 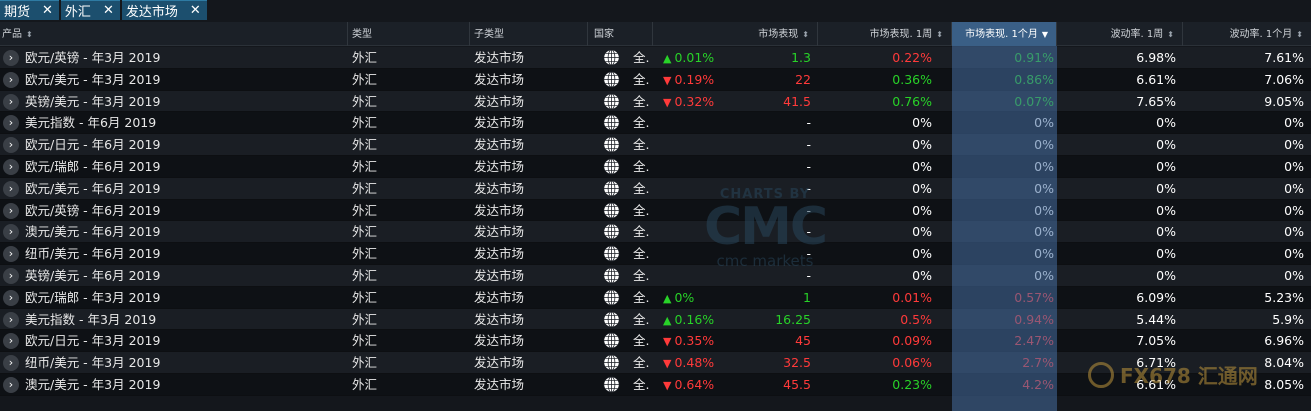 I want to click on product-name: 欧元/日元 - 年6月 2019, so click(x=185, y=145).